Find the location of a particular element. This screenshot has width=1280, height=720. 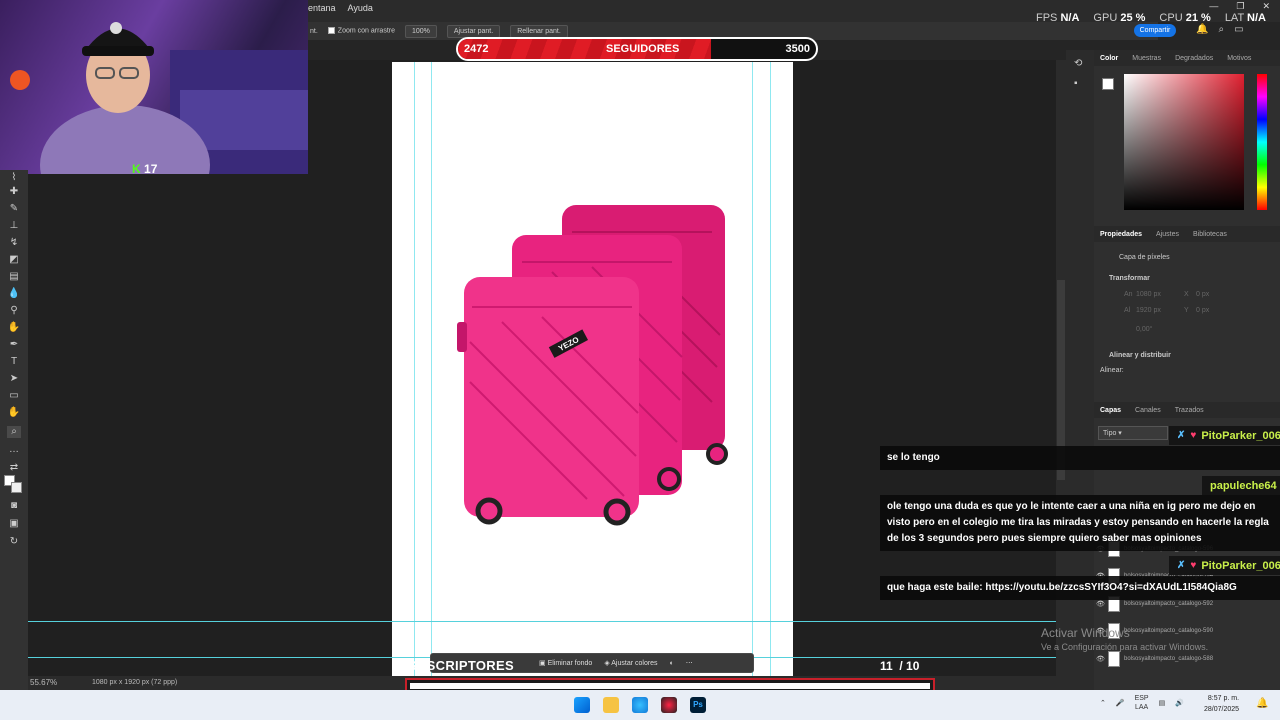

notification-icon: 🔔 is located at coordinates (1262, 703).